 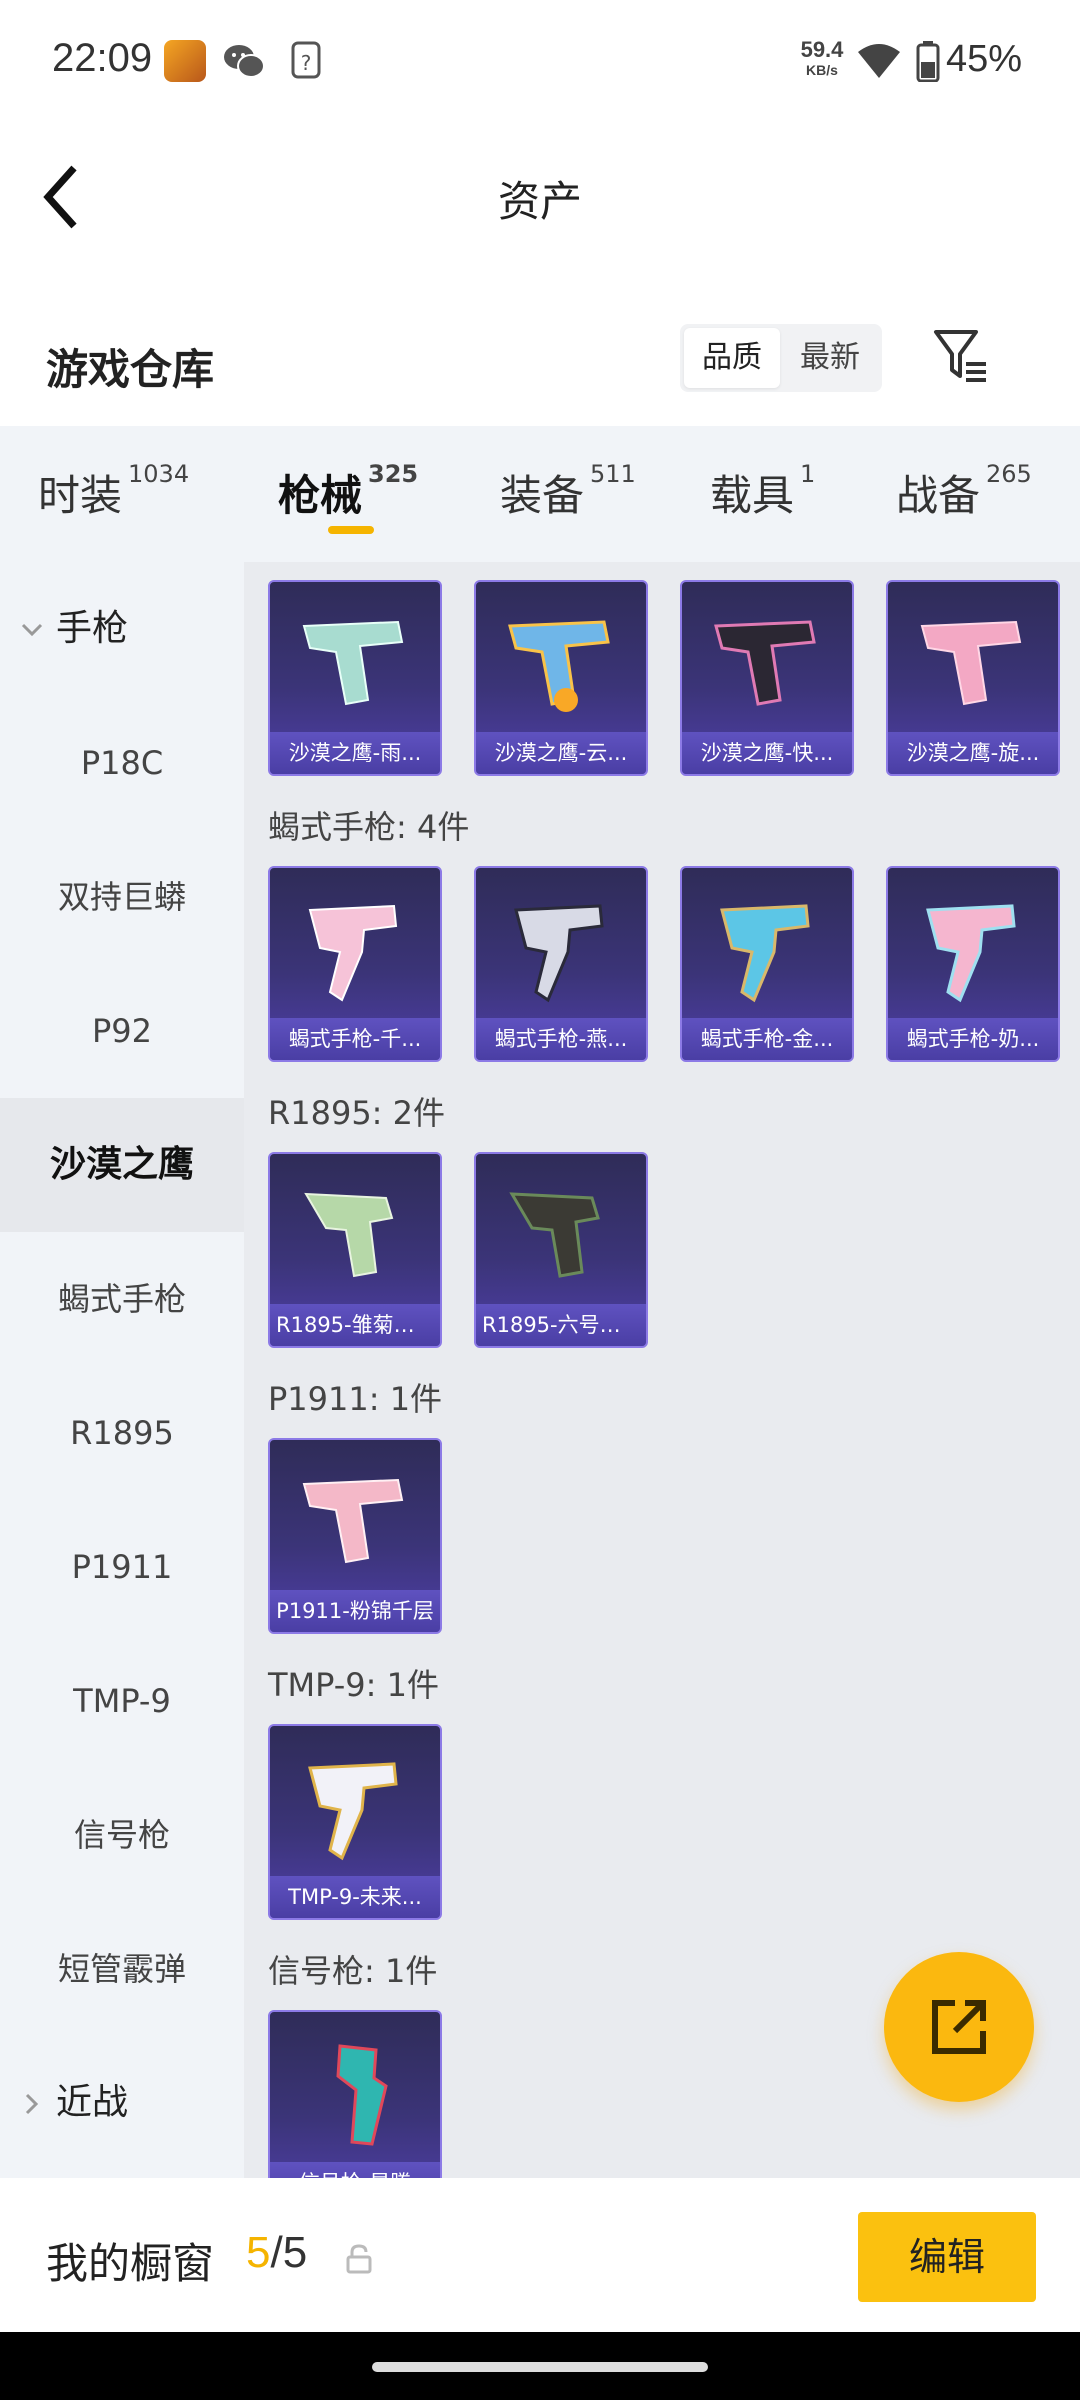 I want to click on tab-label: 枪械, so click(x=320, y=495).